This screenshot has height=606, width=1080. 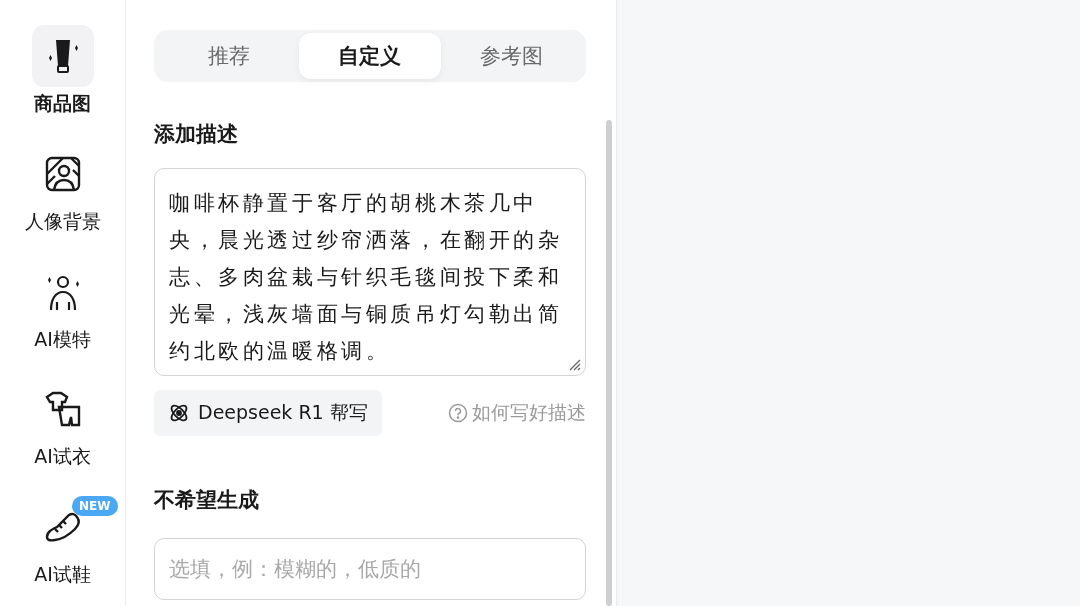 I want to click on nav-item: NEW AI试鞋, so click(x=62, y=551).